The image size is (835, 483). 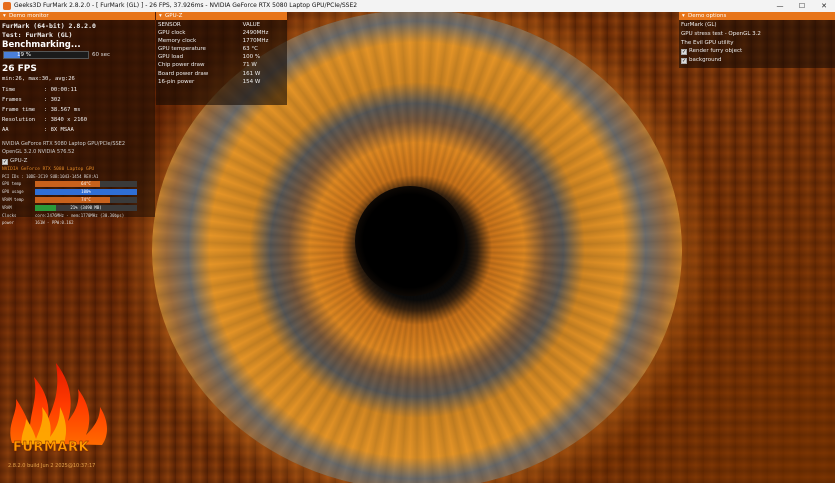 I want to click on gpu-temp-row: GPU temp 64°C, so click(x=69, y=184).